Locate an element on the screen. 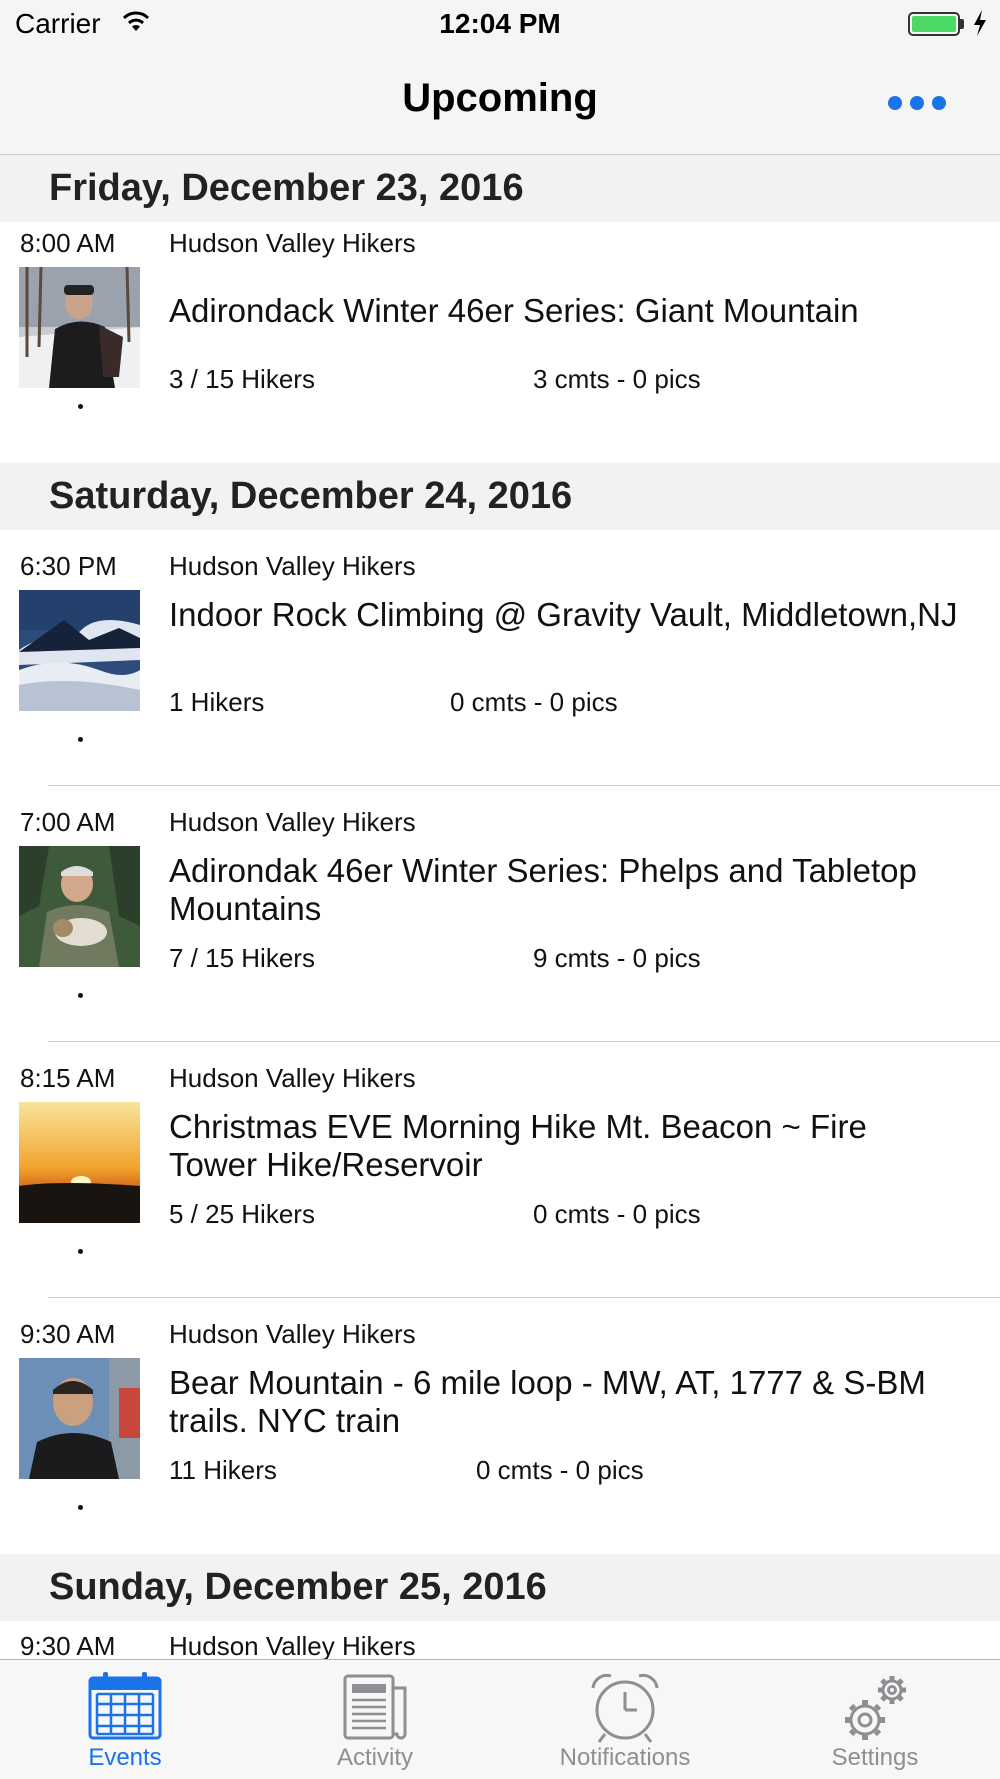 The image size is (1000, 1779). event-row: 9:30 AM Hudson Valley Hikers is located at coordinates (500, 1640).